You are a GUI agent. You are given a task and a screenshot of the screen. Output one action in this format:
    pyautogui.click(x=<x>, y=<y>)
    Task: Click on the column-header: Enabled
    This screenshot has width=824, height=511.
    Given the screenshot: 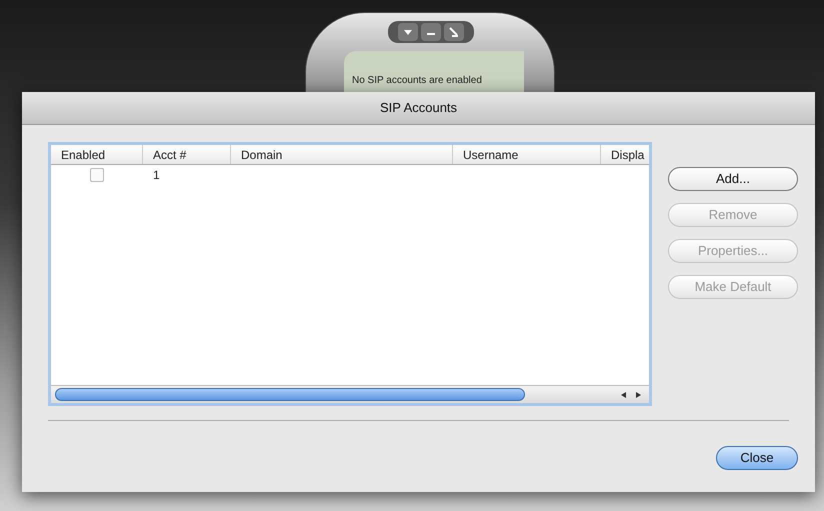 What is the action you would take?
    pyautogui.click(x=97, y=154)
    